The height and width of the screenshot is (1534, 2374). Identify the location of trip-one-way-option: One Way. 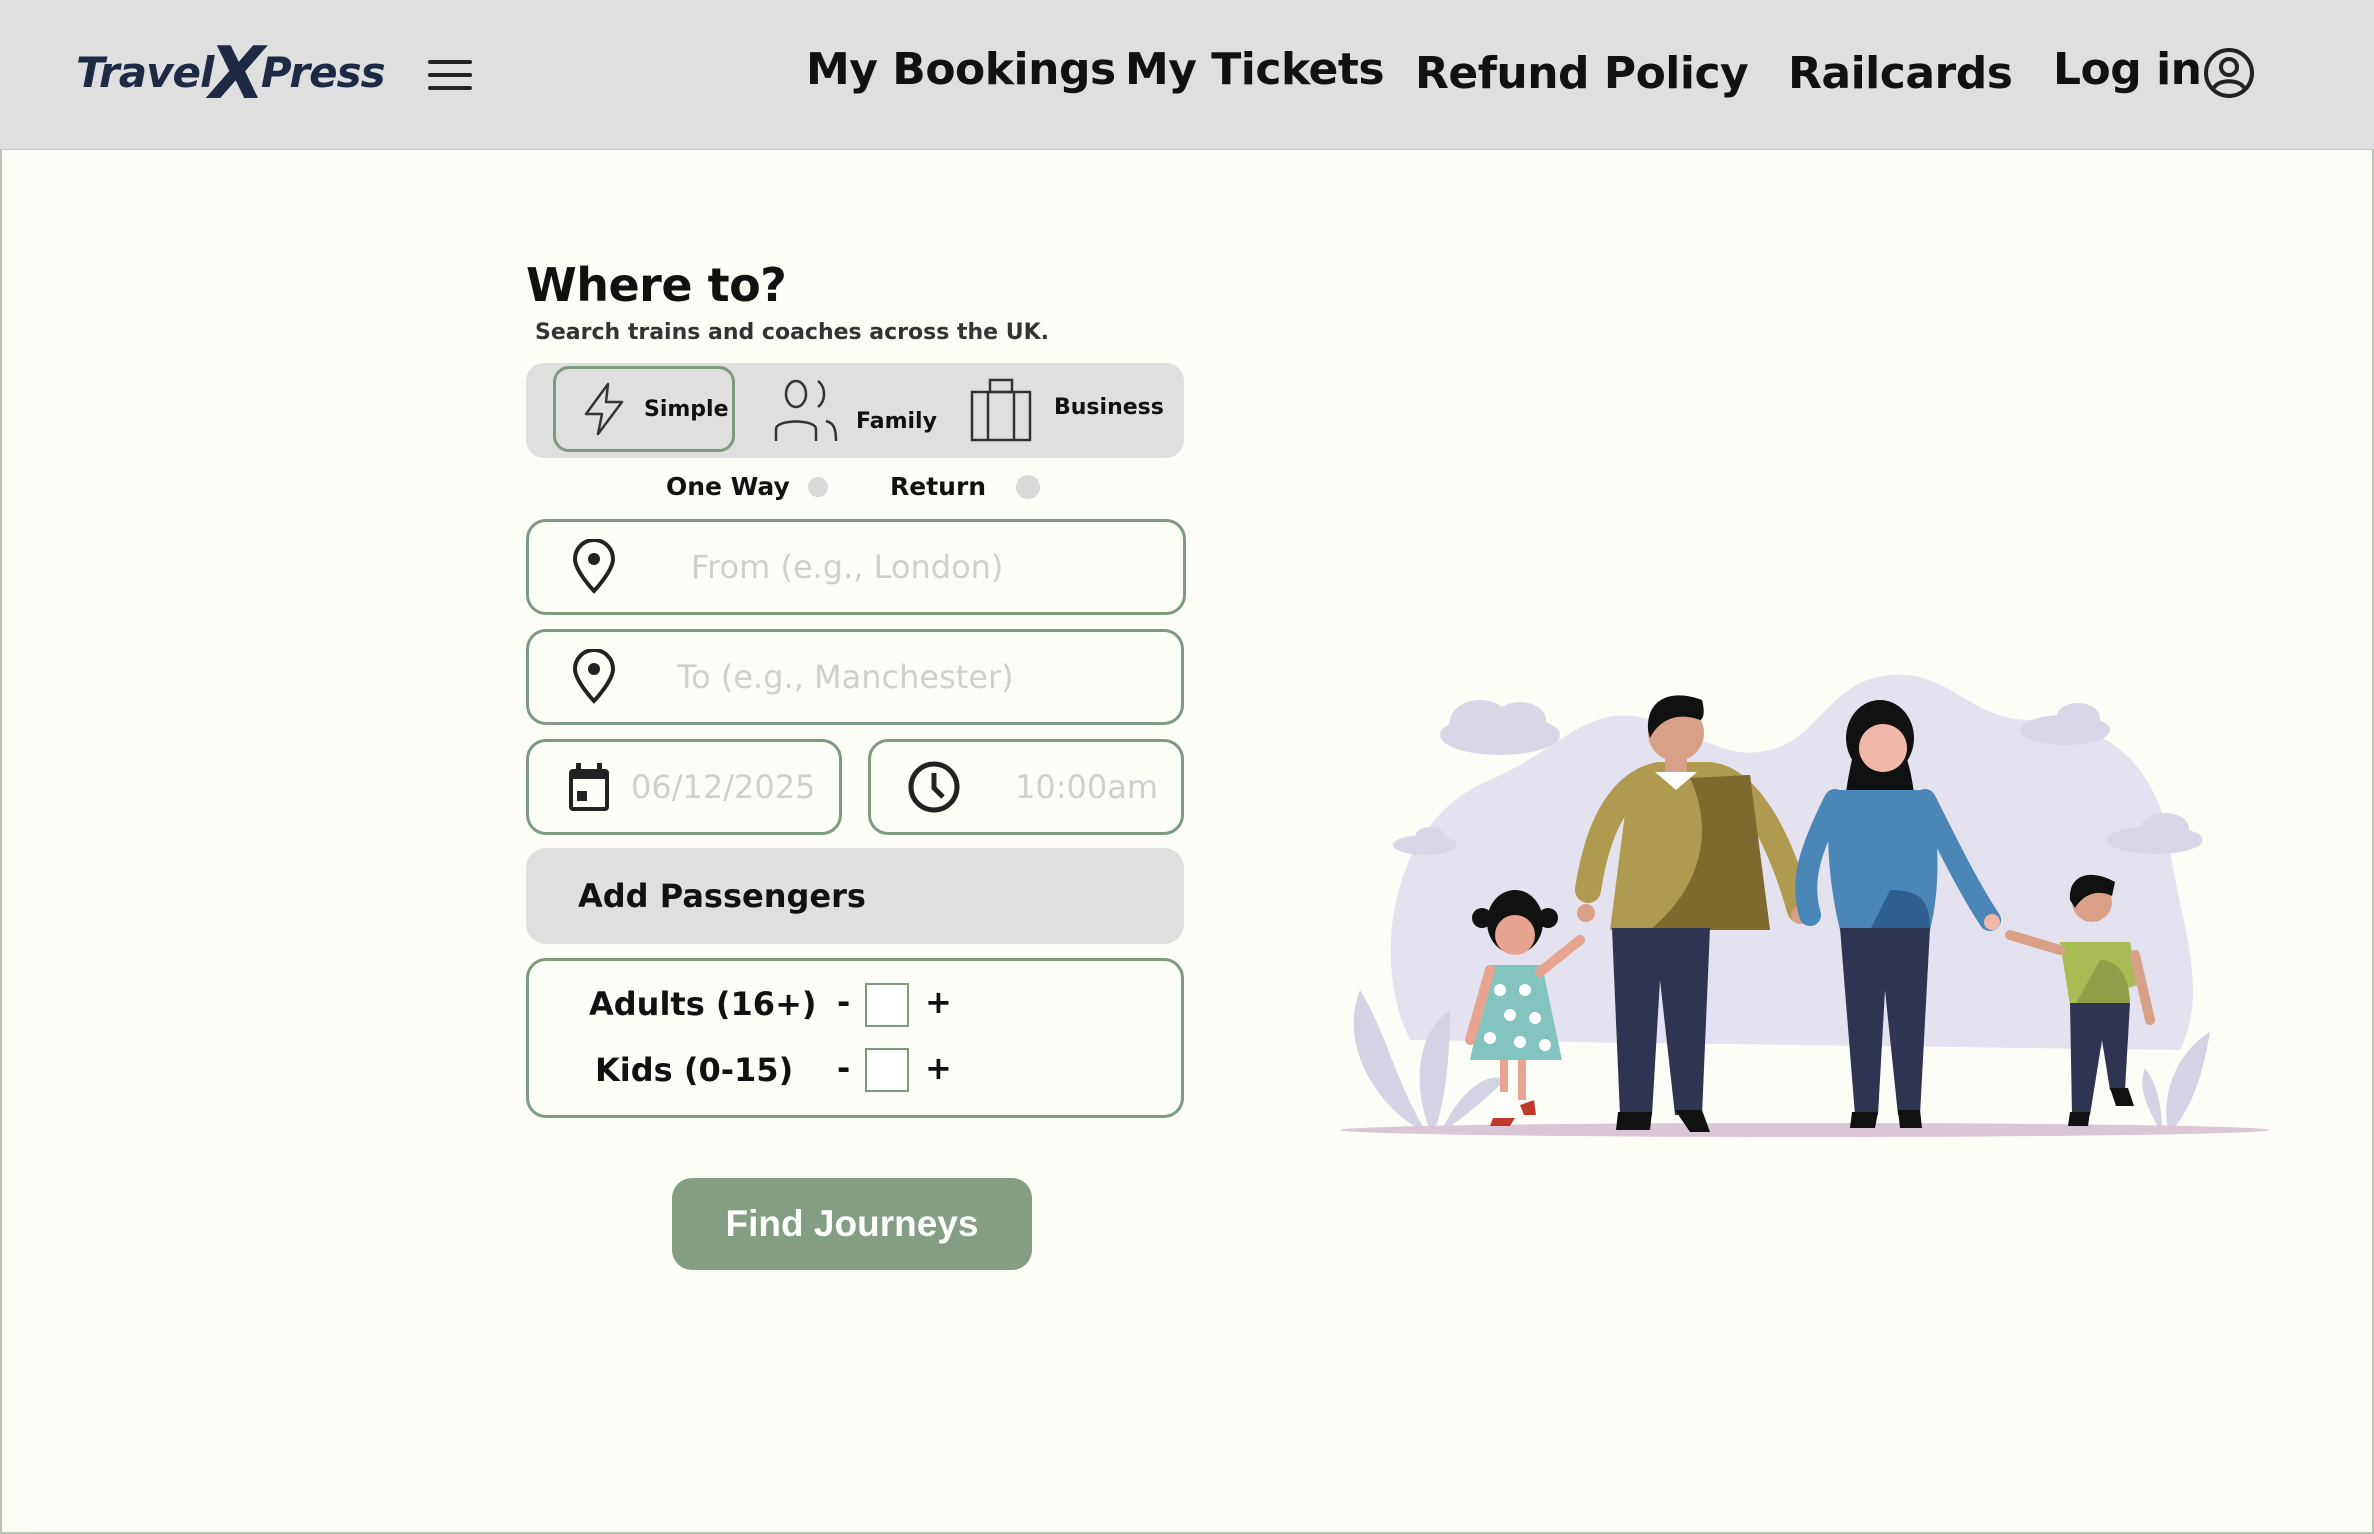
(747, 486).